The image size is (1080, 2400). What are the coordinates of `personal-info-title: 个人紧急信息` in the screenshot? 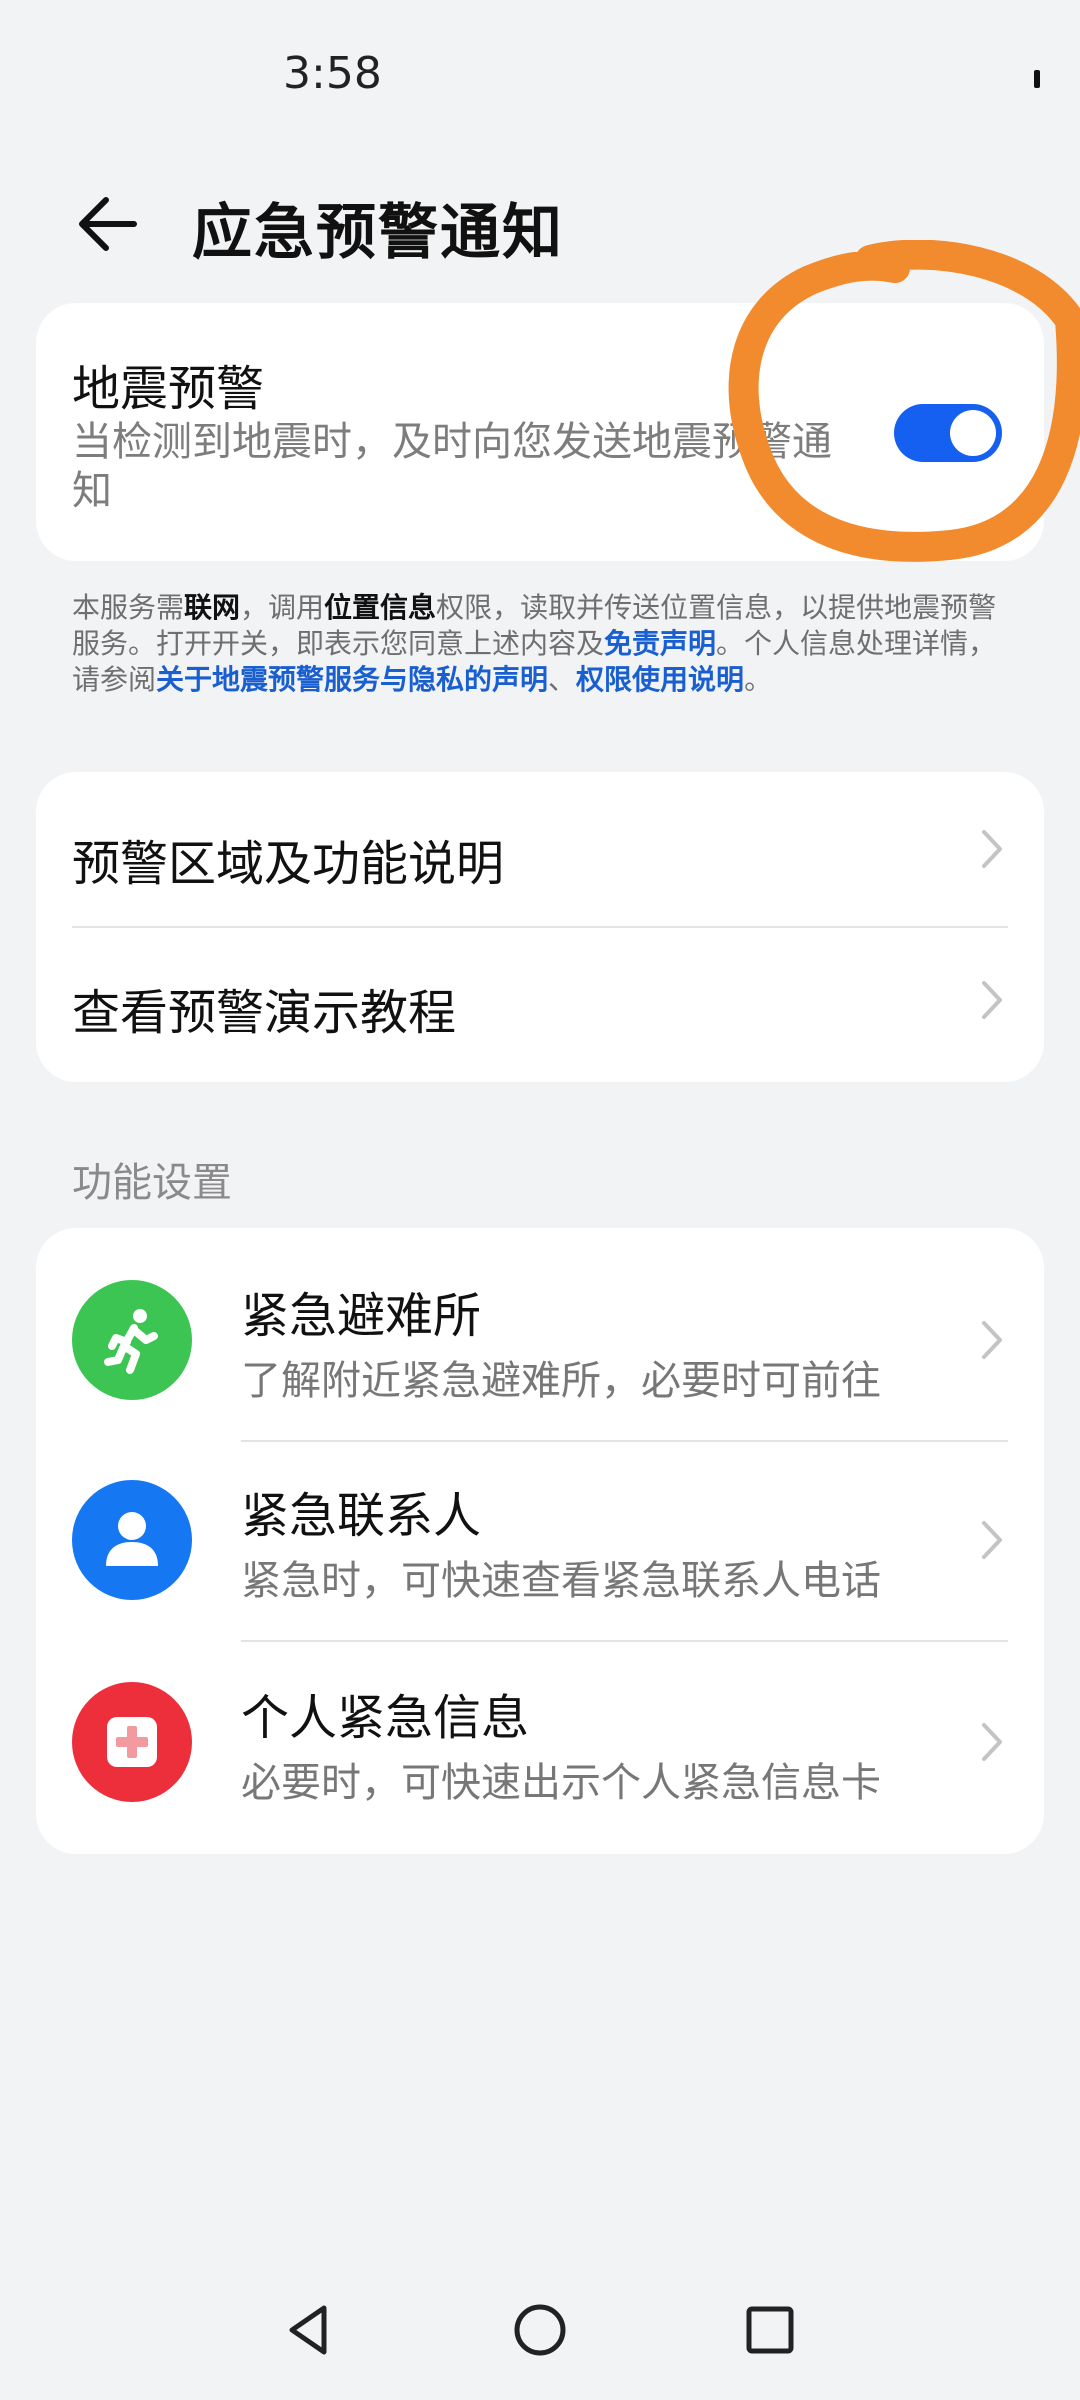 It's located at (385, 1718).